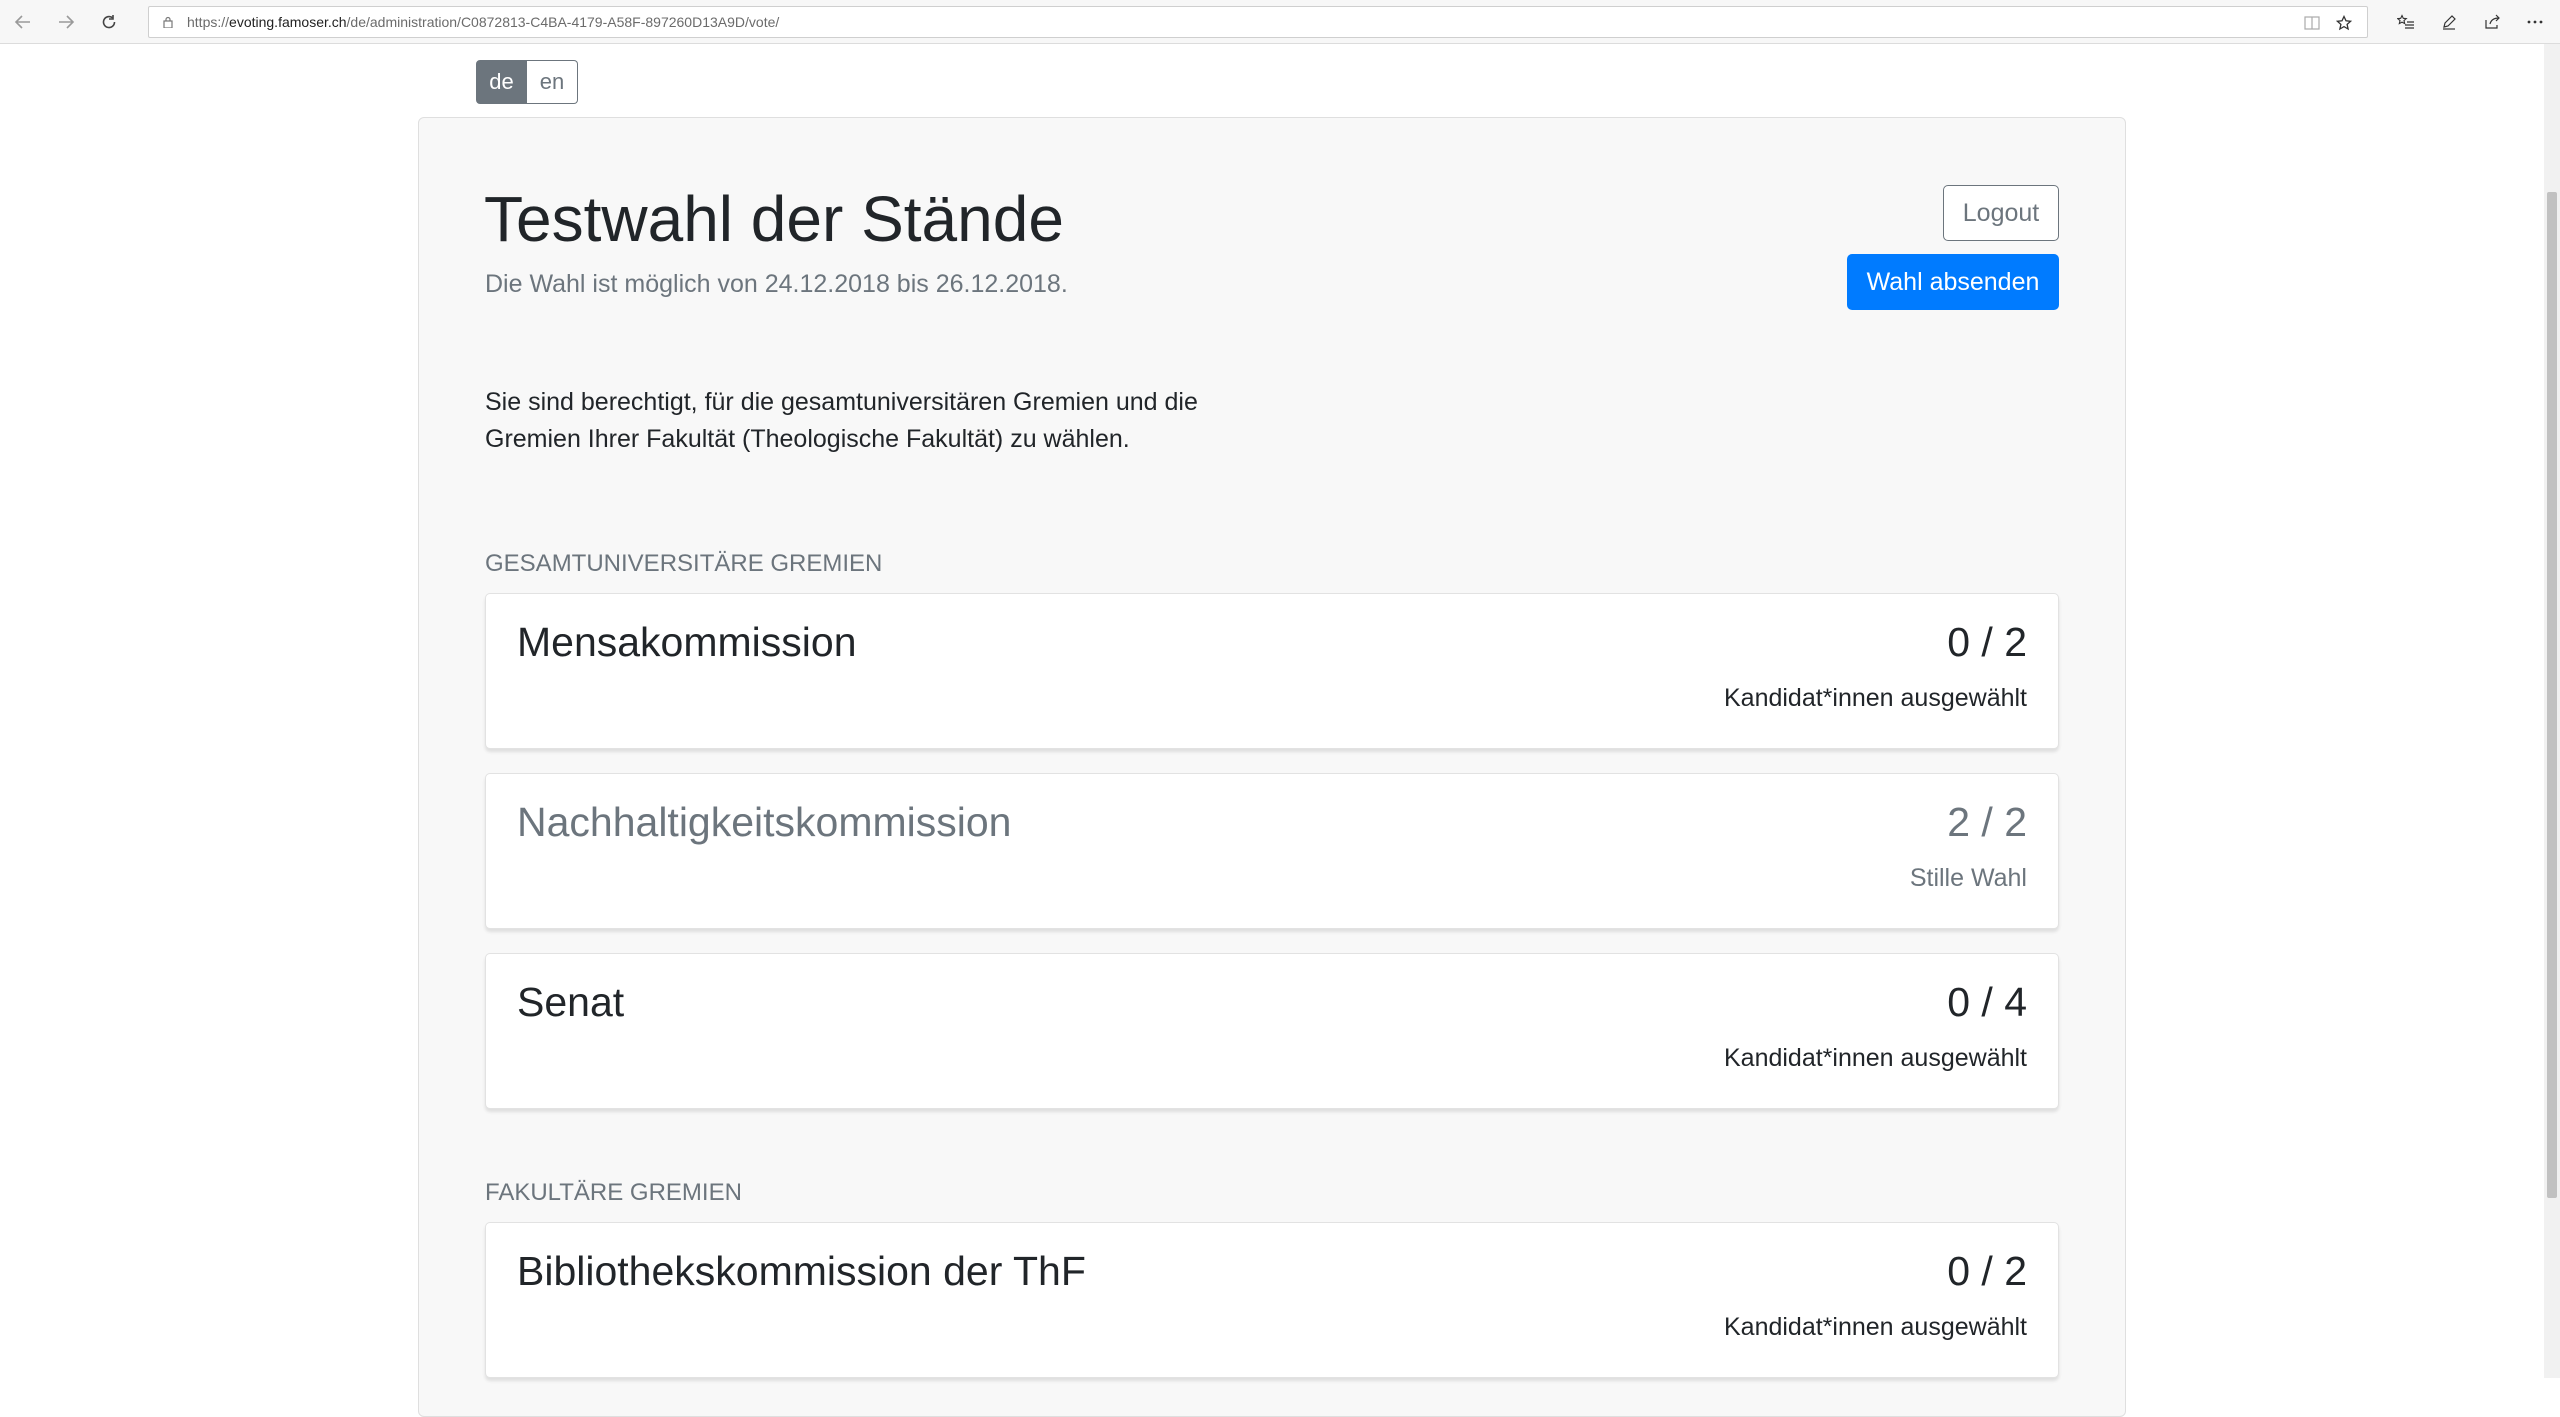 This screenshot has height=1417, width=2560. I want to click on reading-view-icon, so click(2312, 23).